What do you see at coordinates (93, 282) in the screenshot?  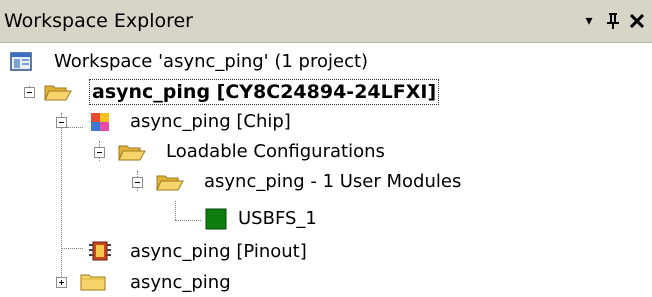 I see `folder-closed-icon` at bounding box center [93, 282].